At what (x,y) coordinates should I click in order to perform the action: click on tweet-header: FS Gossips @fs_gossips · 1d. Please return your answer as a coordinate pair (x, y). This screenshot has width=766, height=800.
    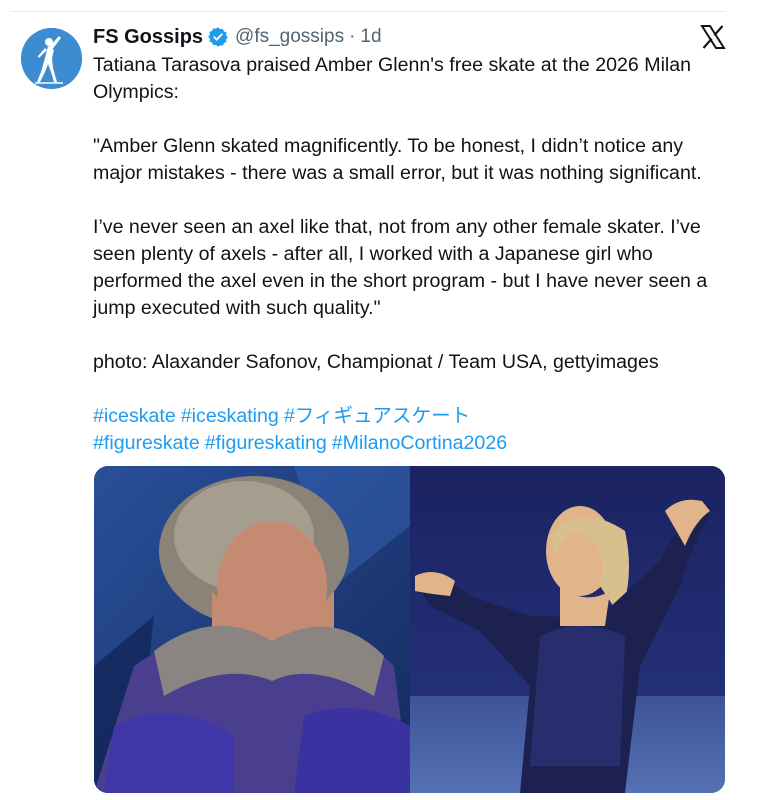
    Looking at the image, I should click on (237, 37).